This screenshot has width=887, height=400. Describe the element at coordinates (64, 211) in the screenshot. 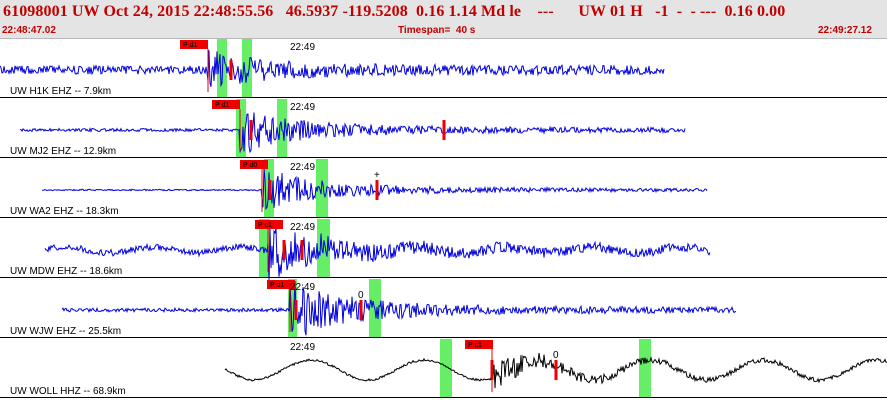

I see `station-label: UW WA2 EHZ -- 18.3km` at that location.